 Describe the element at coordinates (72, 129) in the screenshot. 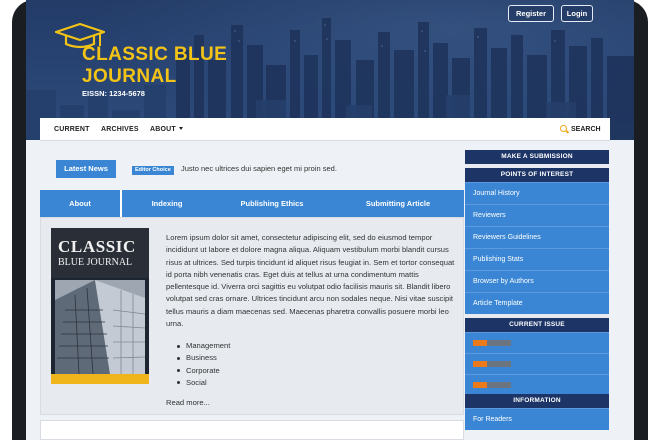

I see `nav-item-current: CURRENT` at that location.